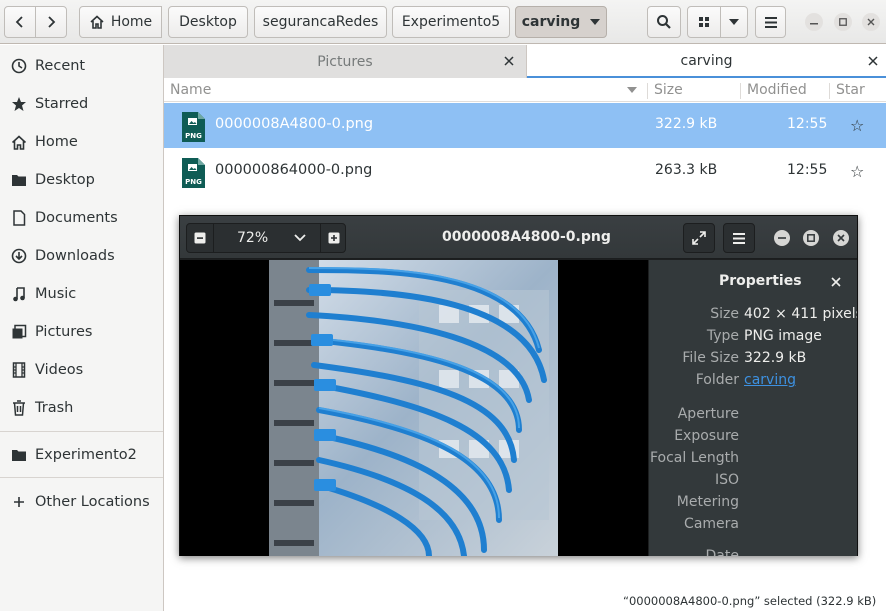 This screenshot has width=886, height=611. I want to click on maximize-window-button, so click(843, 22).